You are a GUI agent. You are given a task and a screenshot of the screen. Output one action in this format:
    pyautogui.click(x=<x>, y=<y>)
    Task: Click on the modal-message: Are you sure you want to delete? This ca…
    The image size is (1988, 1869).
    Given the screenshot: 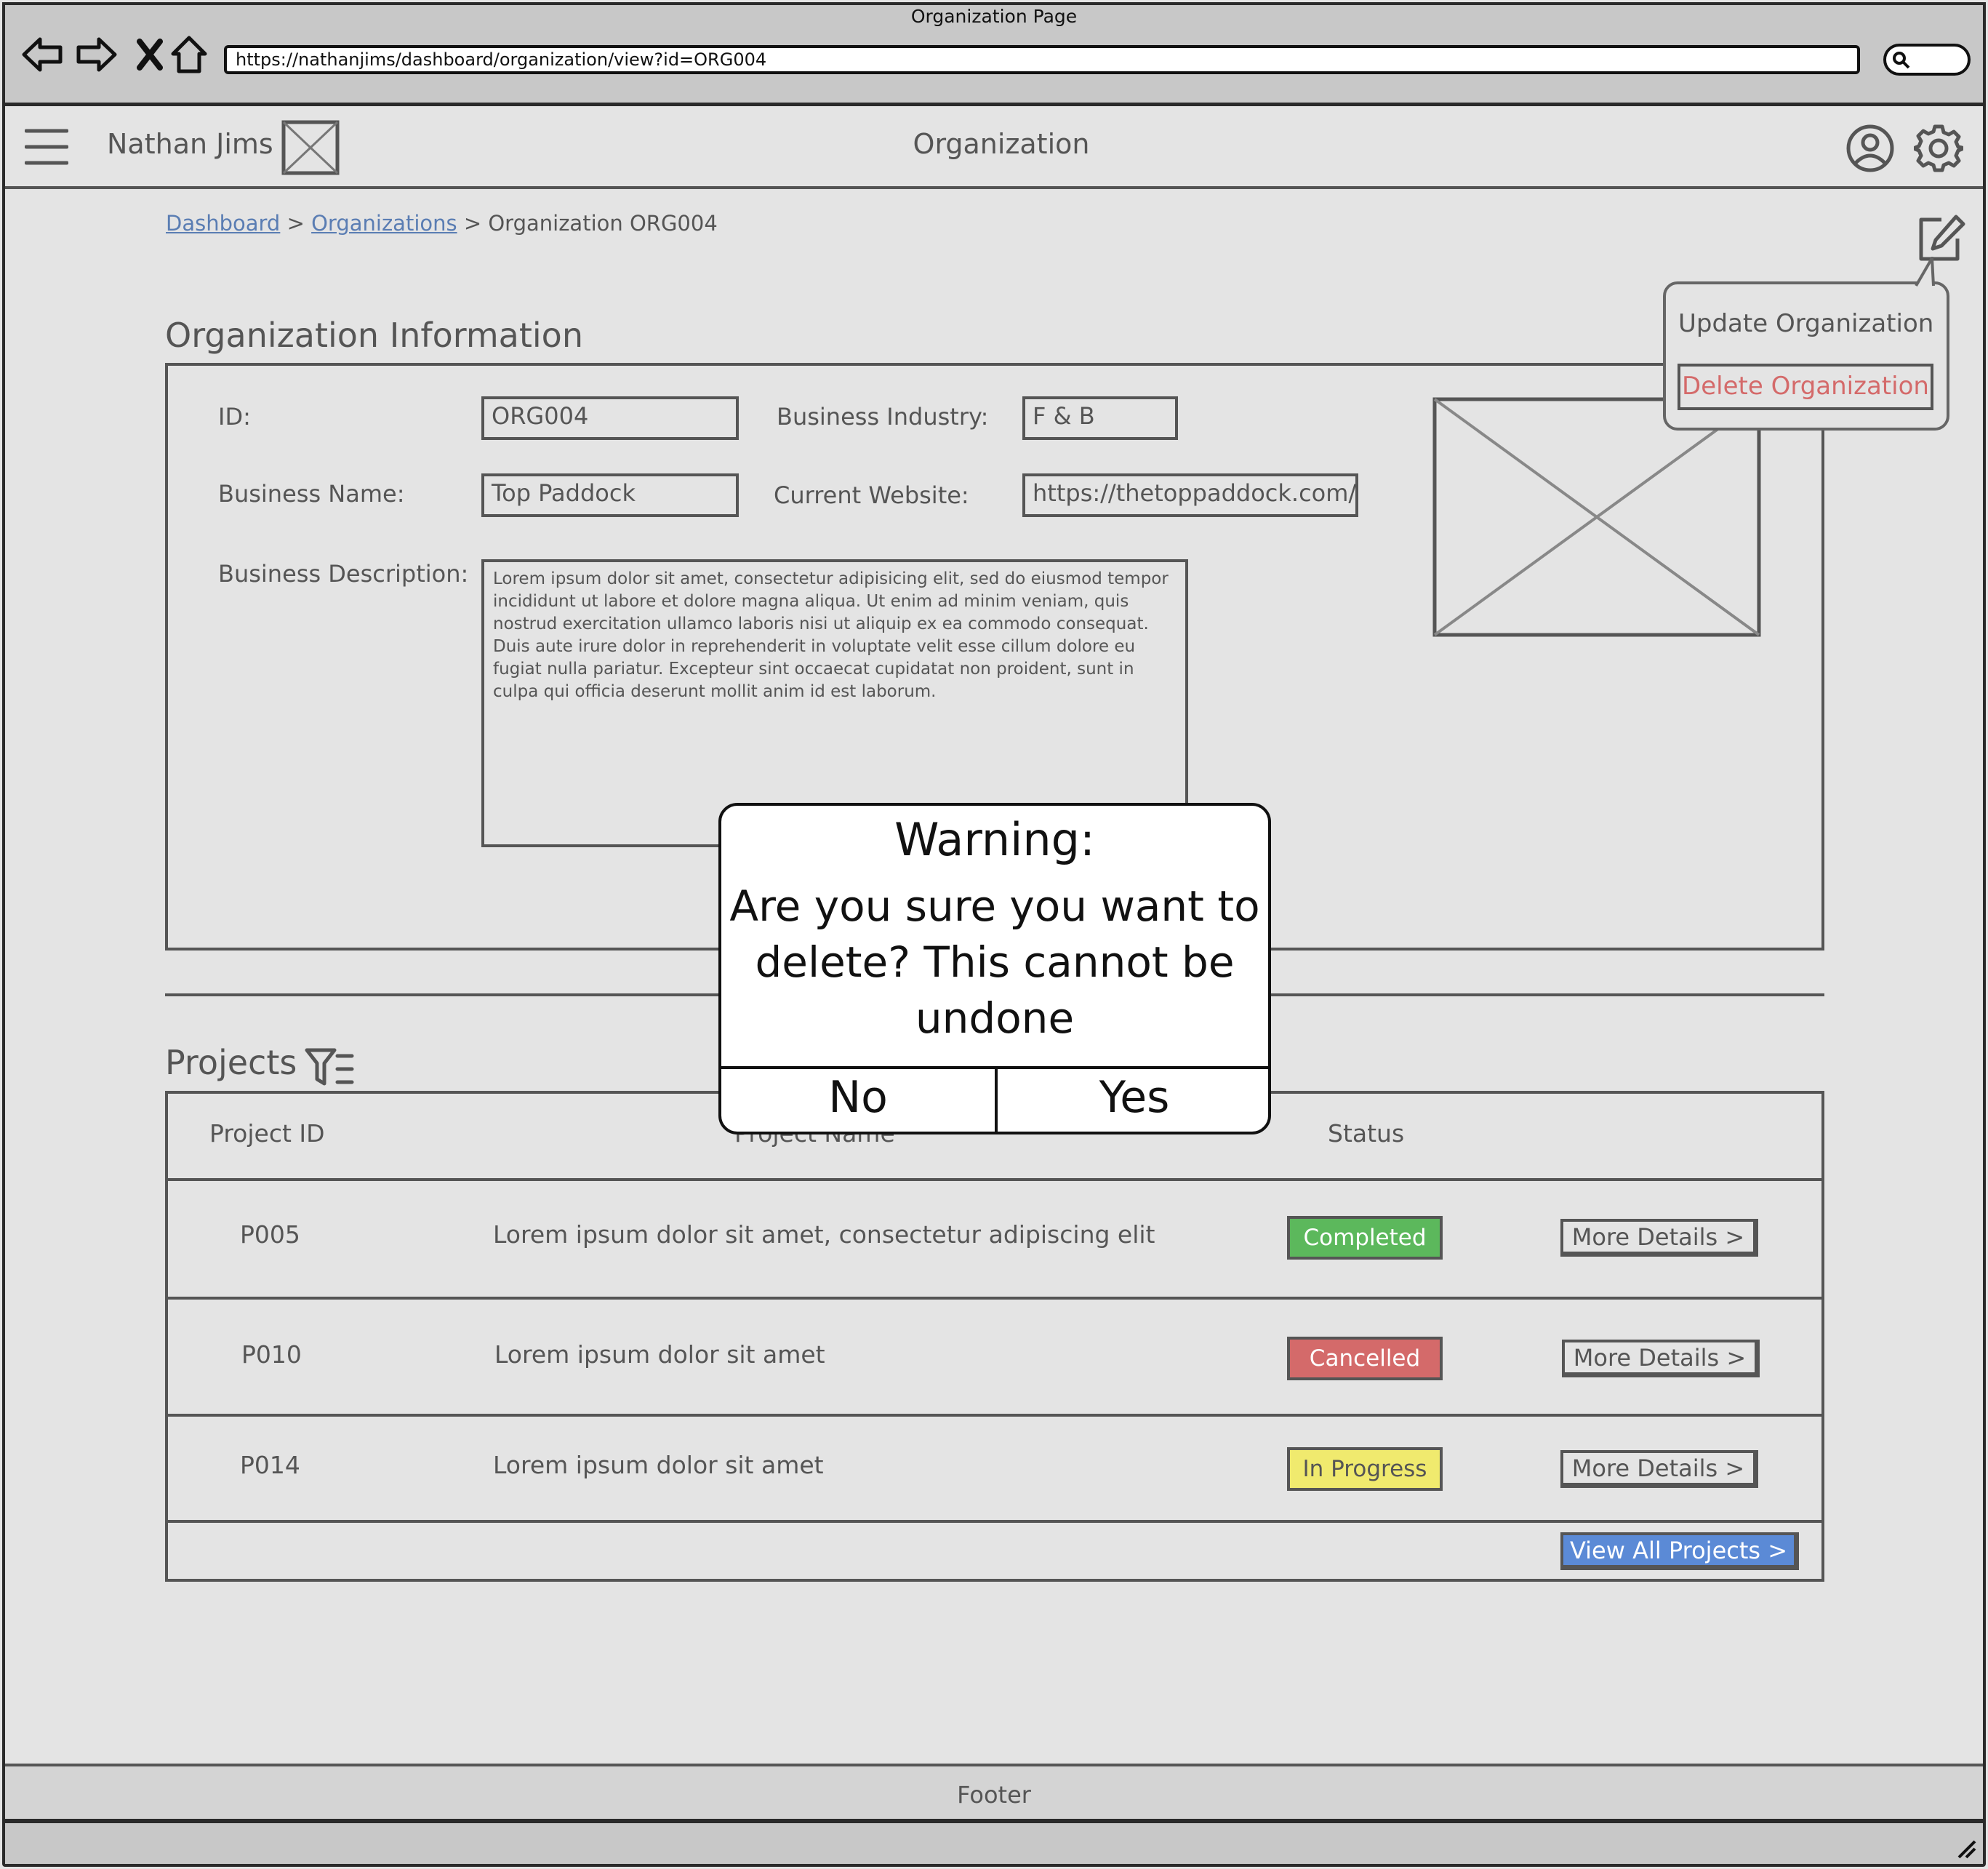 What is the action you would take?
    pyautogui.click(x=995, y=962)
    